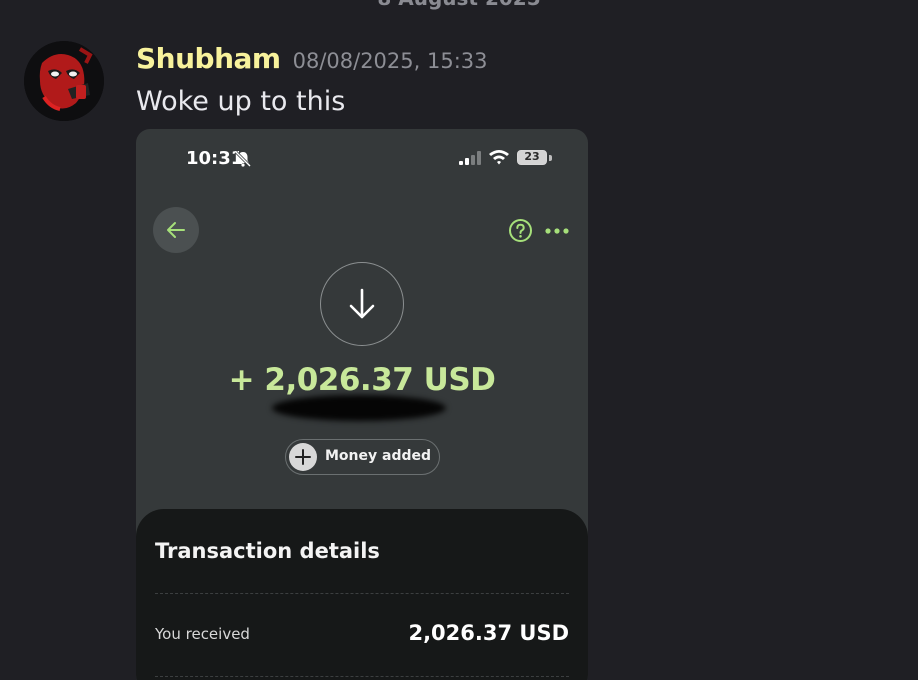 This screenshot has height=680, width=918. I want to click on back-button, so click(176, 230).